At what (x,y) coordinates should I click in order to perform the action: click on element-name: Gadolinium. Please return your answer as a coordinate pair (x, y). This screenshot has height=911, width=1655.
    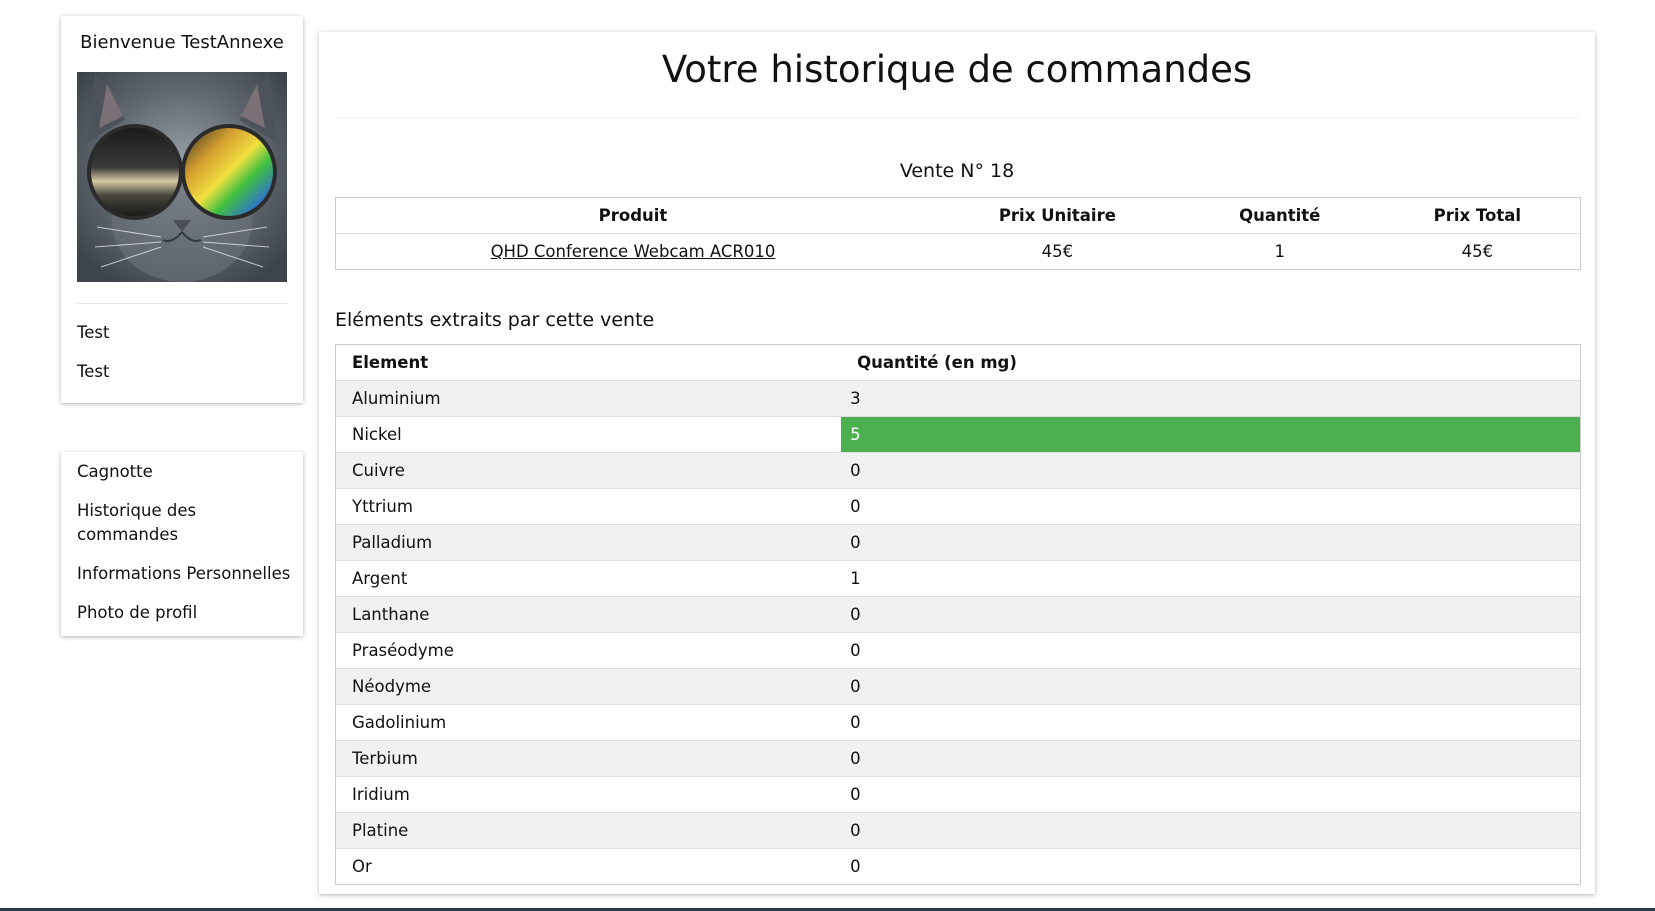
    Looking at the image, I should click on (588, 722).